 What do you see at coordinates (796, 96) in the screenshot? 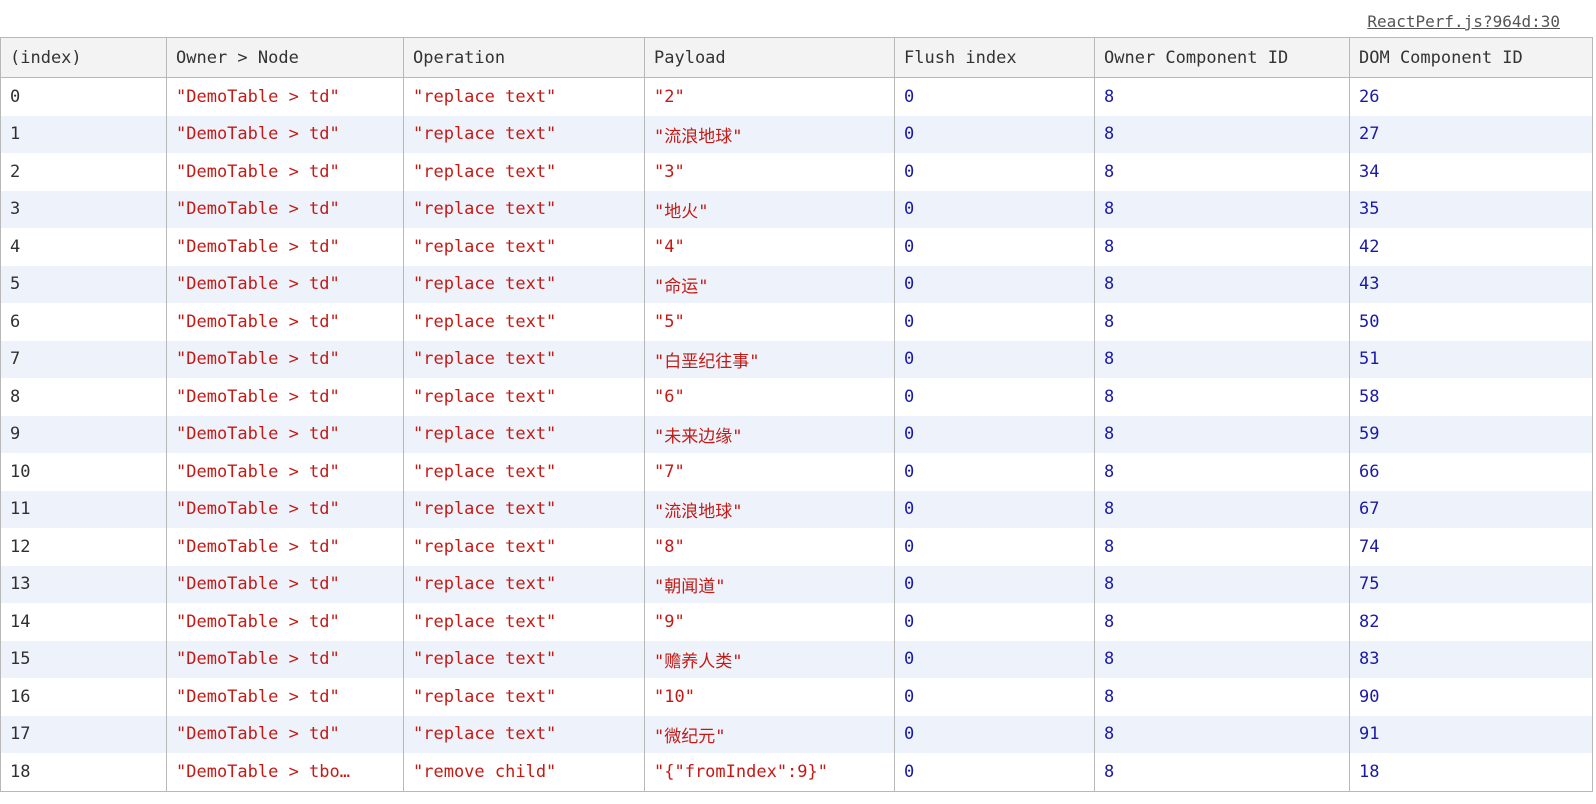
I see `table-row: 0 "DemoTable > td" "replace text" "2" 0 8 26` at bounding box center [796, 96].